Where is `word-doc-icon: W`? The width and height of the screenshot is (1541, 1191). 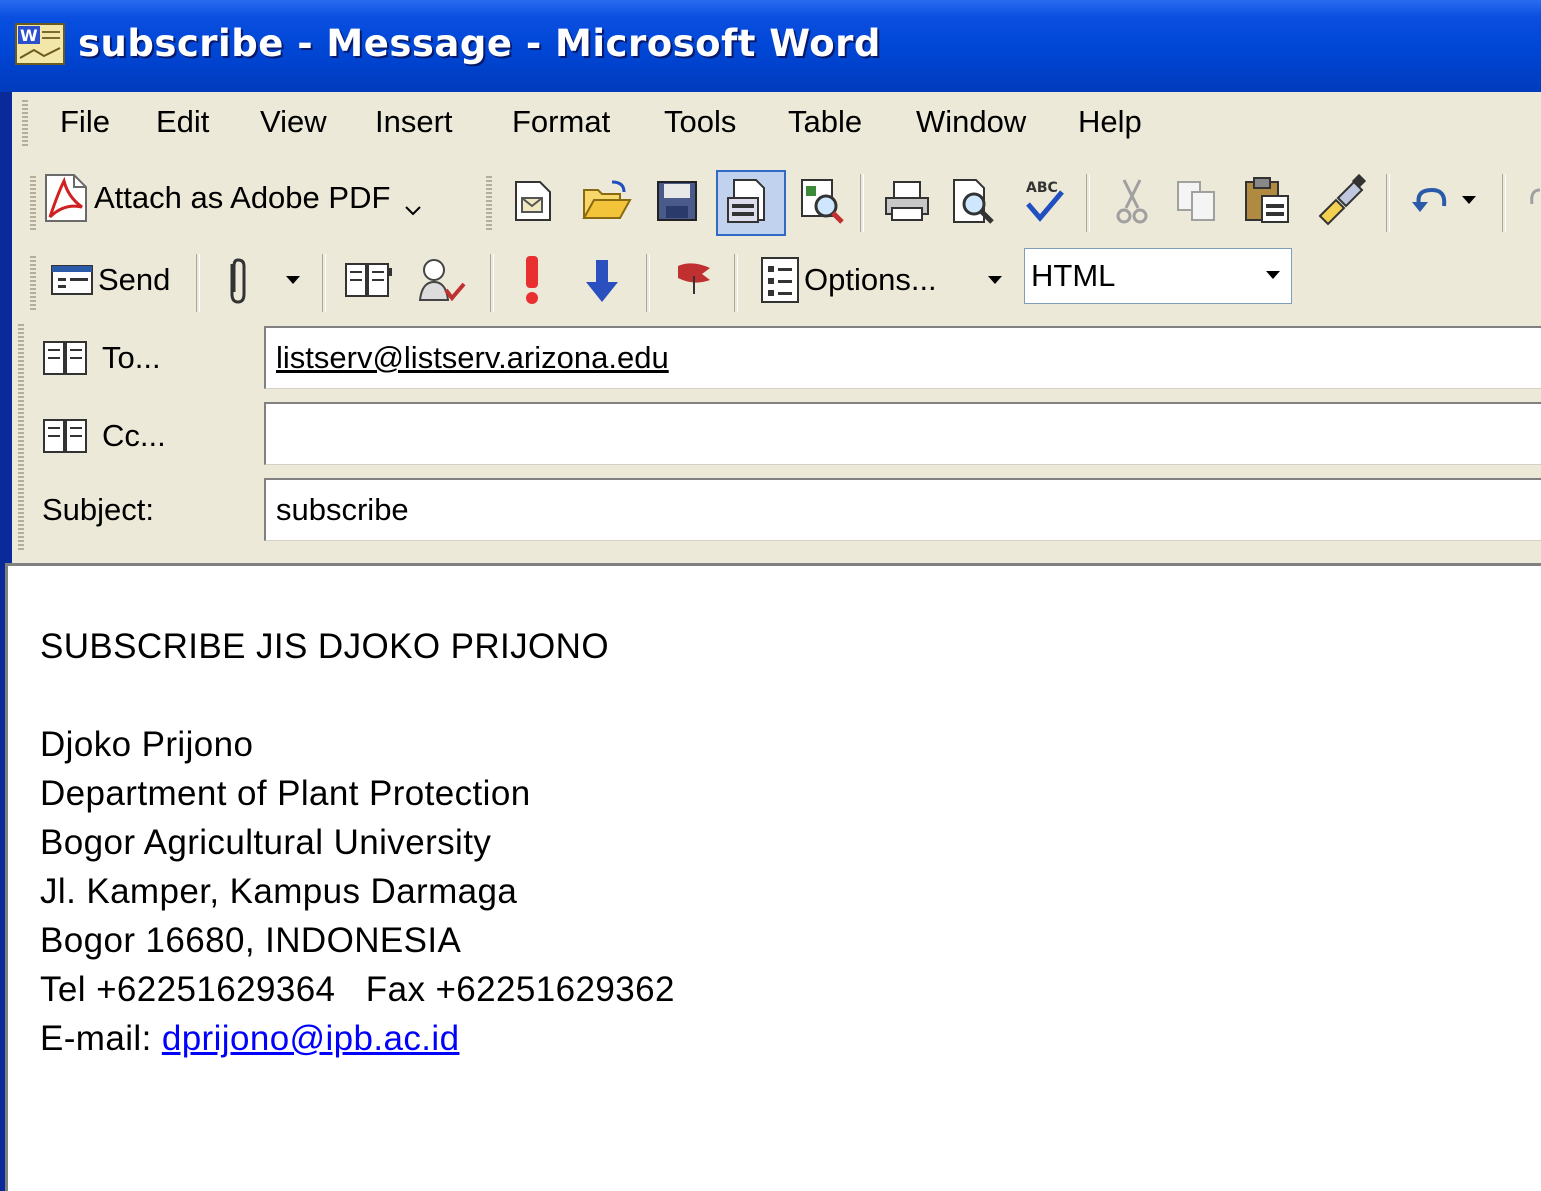
word-doc-icon: W is located at coordinates (40, 44).